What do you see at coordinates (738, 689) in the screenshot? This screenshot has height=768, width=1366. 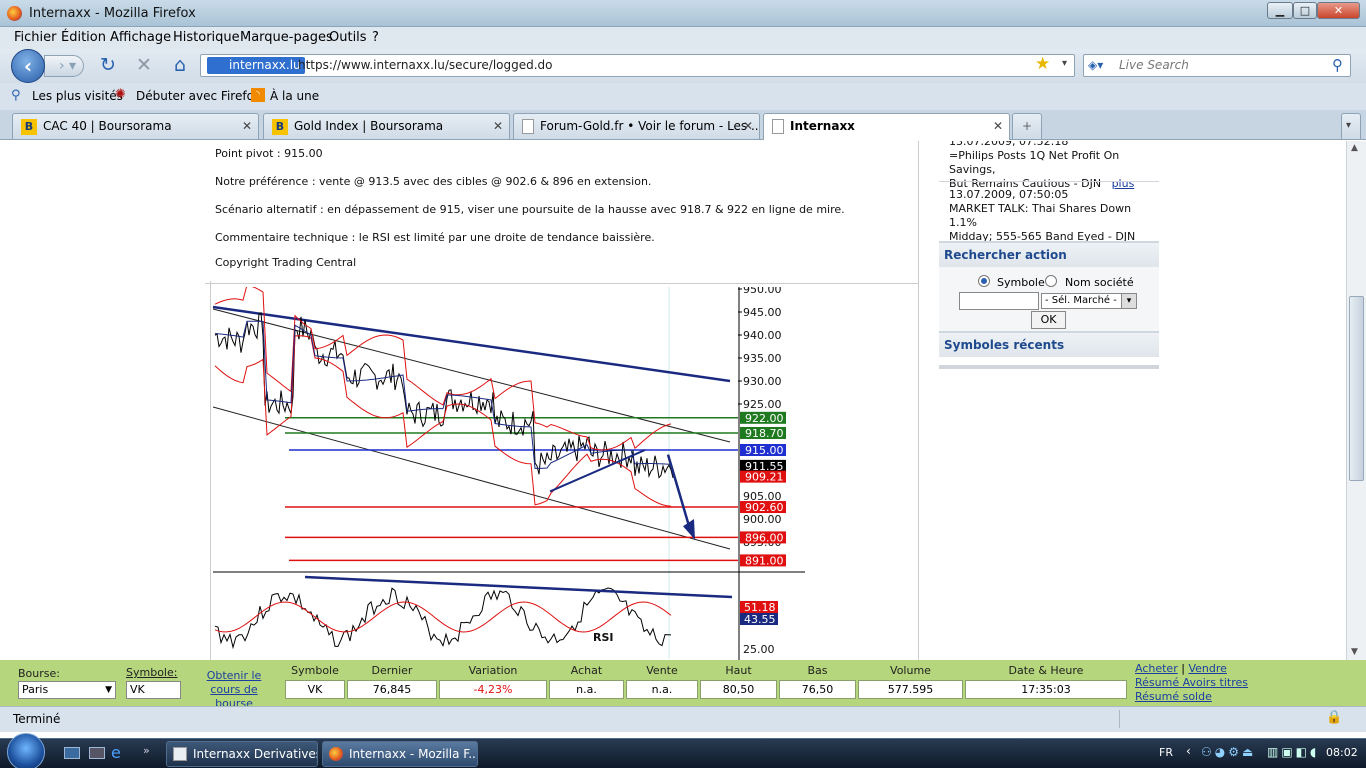 I see `cell-high: 80,50` at bounding box center [738, 689].